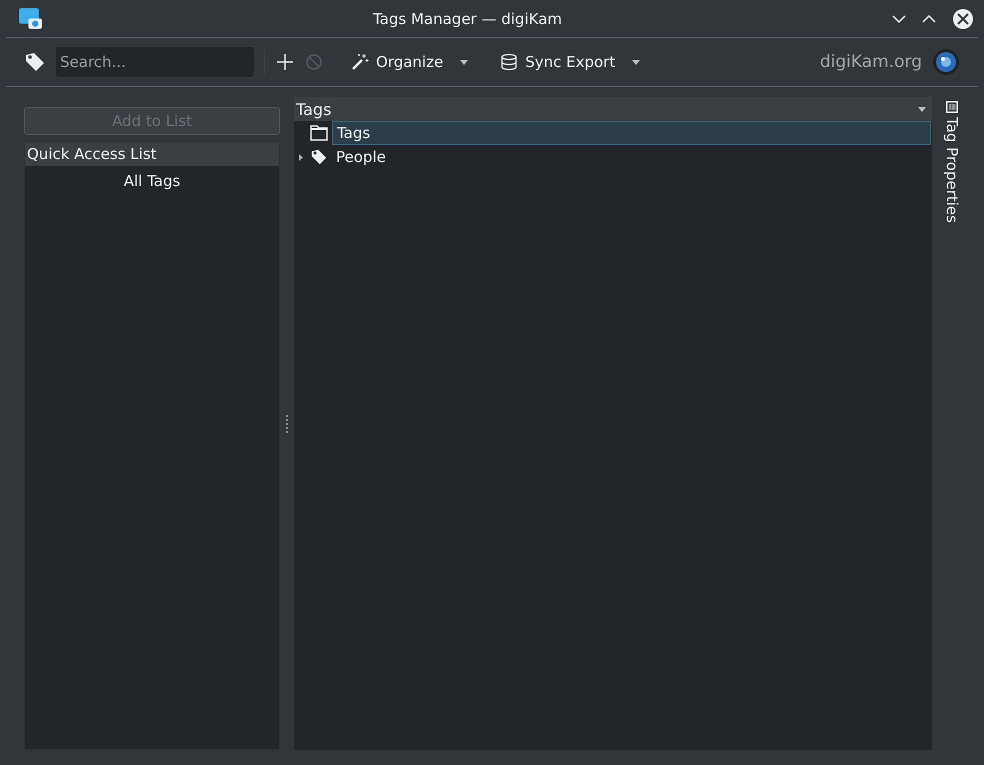 This screenshot has height=765, width=984. I want to click on list-header: Quick Access List, so click(152, 154).